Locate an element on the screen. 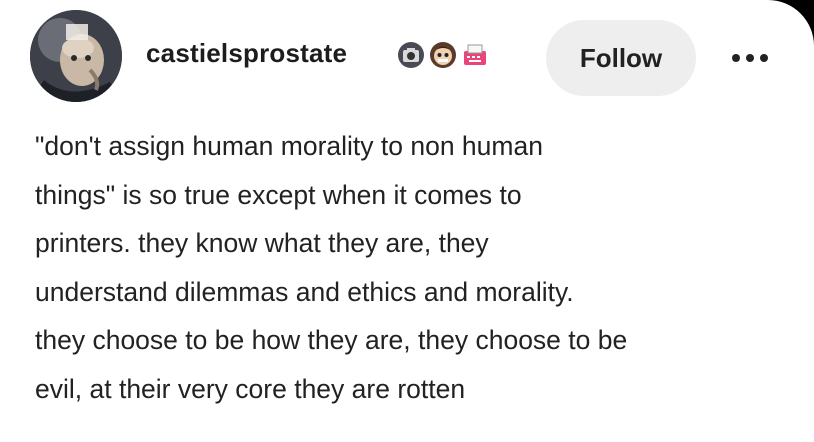 The height and width of the screenshot is (442, 814). face-badge-icon is located at coordinates (443, 55).